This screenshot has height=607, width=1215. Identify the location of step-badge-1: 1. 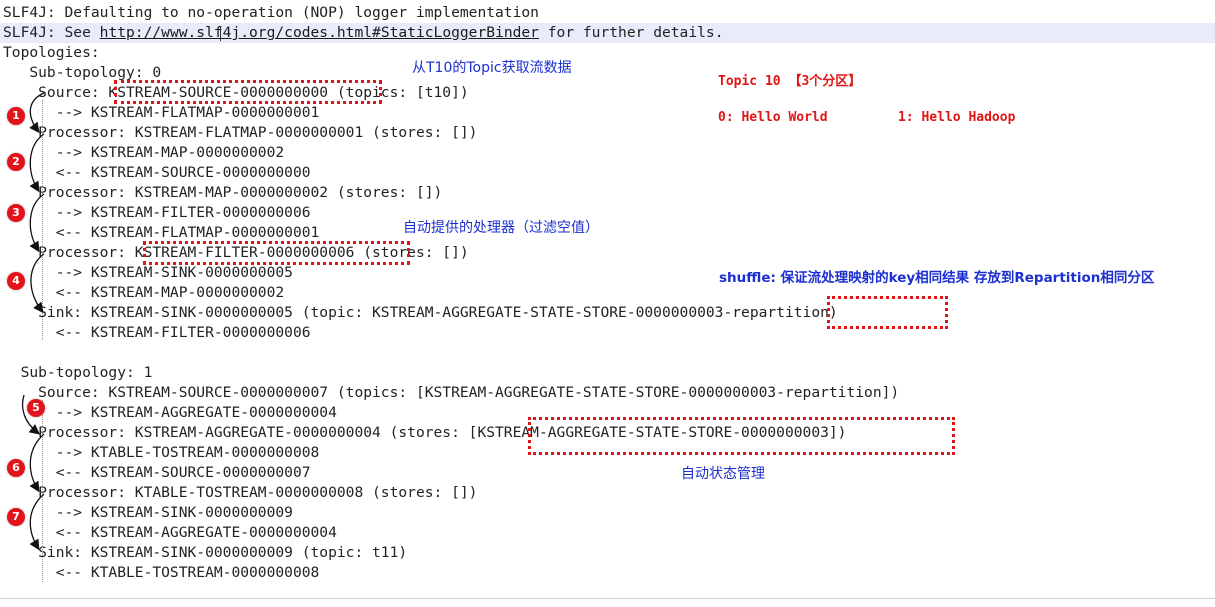
(16, 116).